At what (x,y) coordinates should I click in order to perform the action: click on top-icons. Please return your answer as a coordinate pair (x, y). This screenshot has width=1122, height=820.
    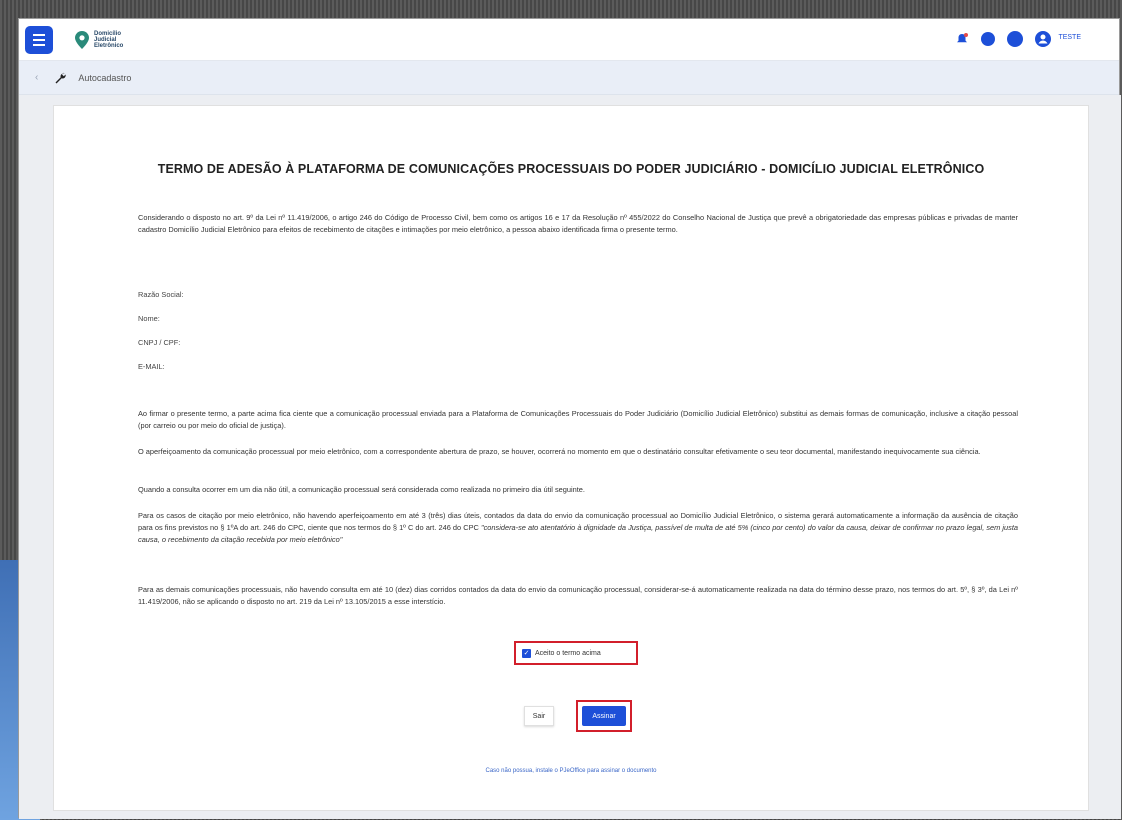
    Looking at the image, I should click on (1004, 39).